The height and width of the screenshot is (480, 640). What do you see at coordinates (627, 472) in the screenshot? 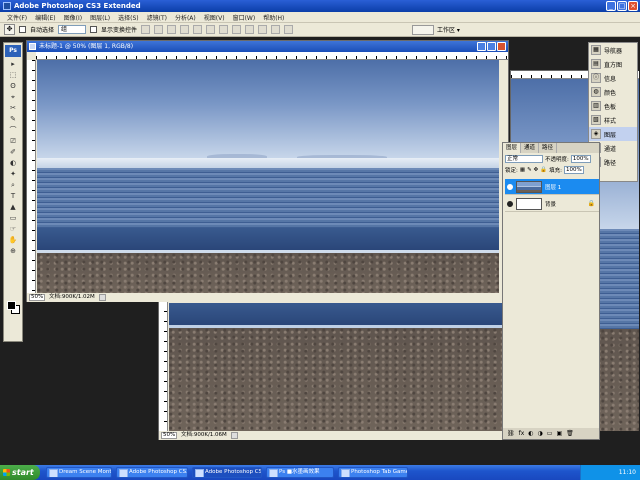
I see `clock: 11:10` at bounding box center [627, 472].